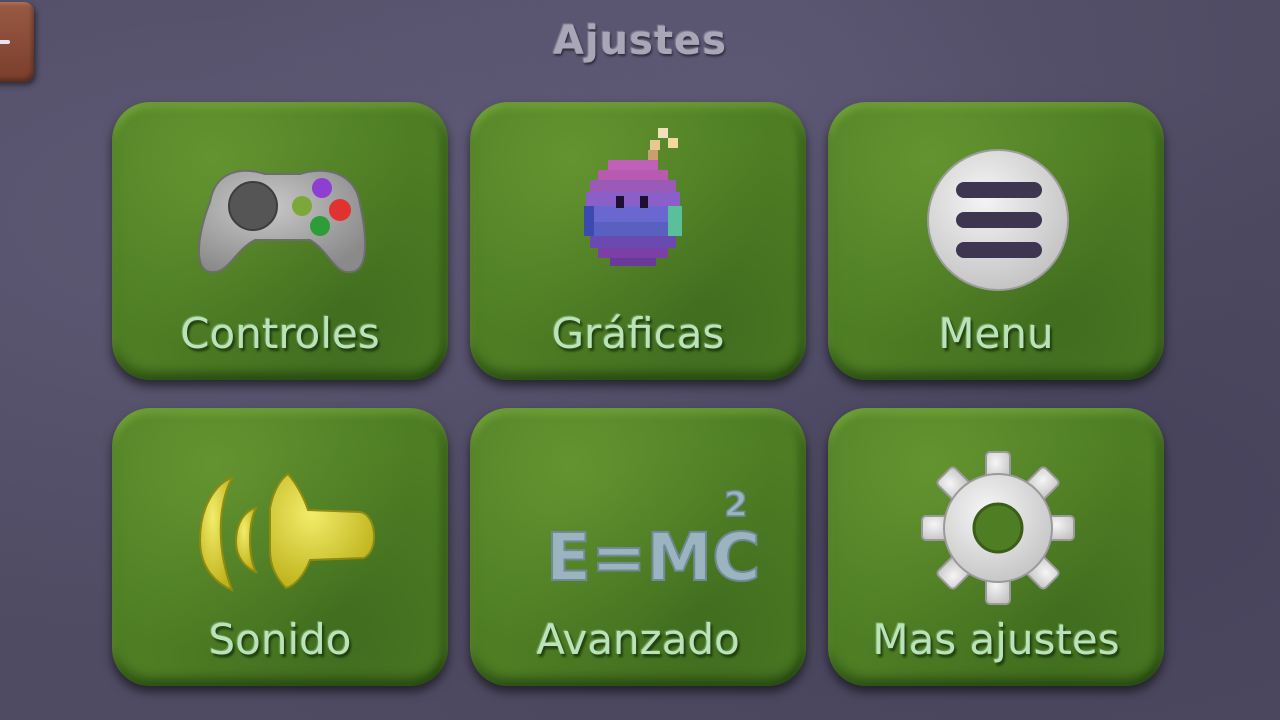 Image resolution: width=1280 pixels, height=720 pixels. What do you see at coordinates (280, 333) in the screenshot?
I see `tile-label: Controles` at bounding box center [280, 333].